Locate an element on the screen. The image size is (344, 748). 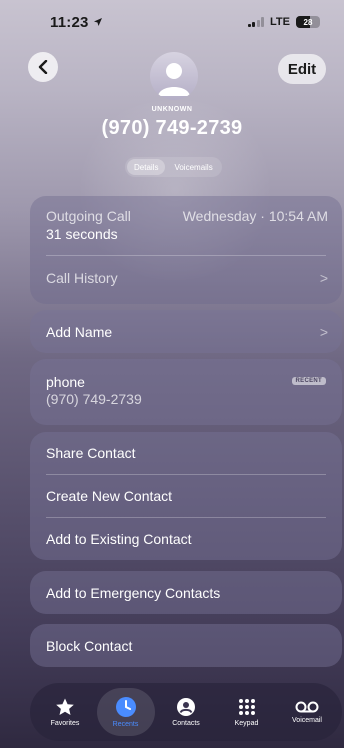
star-icon is located at coordinates (65, 706).